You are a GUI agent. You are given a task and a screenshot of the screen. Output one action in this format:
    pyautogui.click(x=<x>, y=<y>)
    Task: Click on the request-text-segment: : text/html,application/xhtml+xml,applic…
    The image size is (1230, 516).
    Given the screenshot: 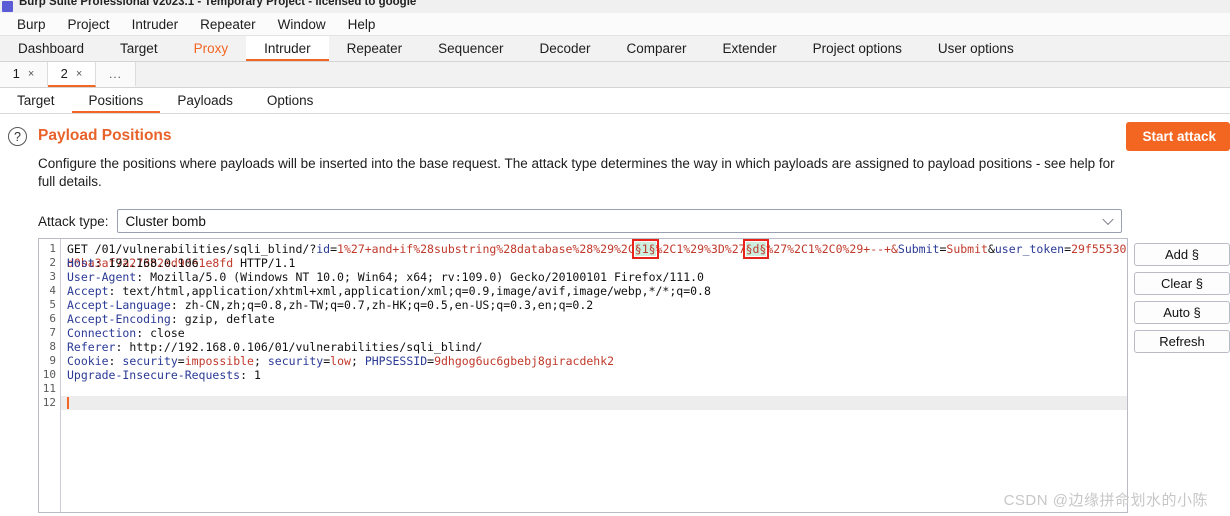 What is the action you would take?
    pyautogui.click(x=409, y=291)
    